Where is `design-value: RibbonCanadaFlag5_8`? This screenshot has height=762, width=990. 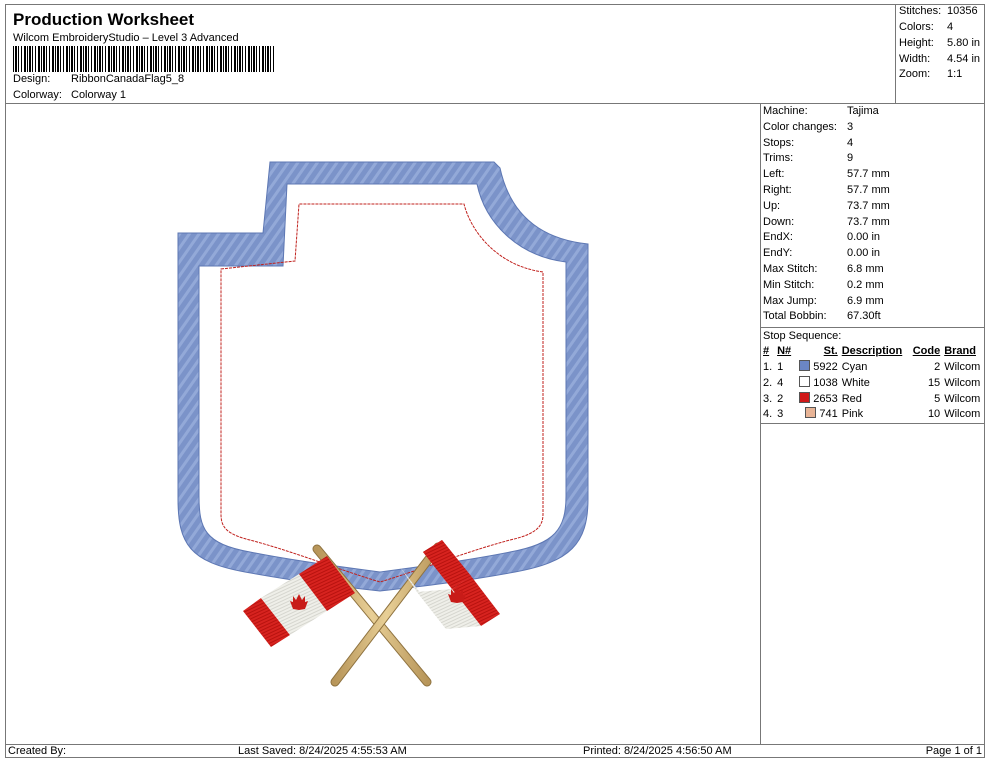
design-value: RibbonCanadaFlag5_8 is located at coordinates (128, 79).